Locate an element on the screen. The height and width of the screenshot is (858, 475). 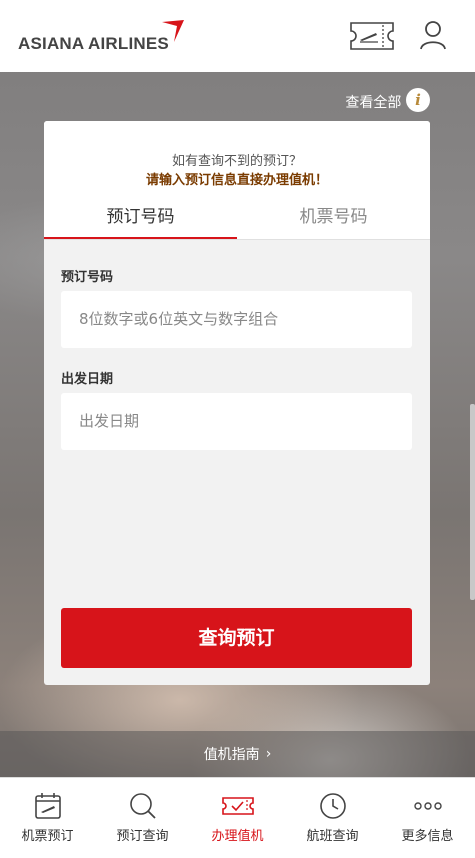
checkin-guide-link: 值机指南 › is located at coordinates (237, 754).